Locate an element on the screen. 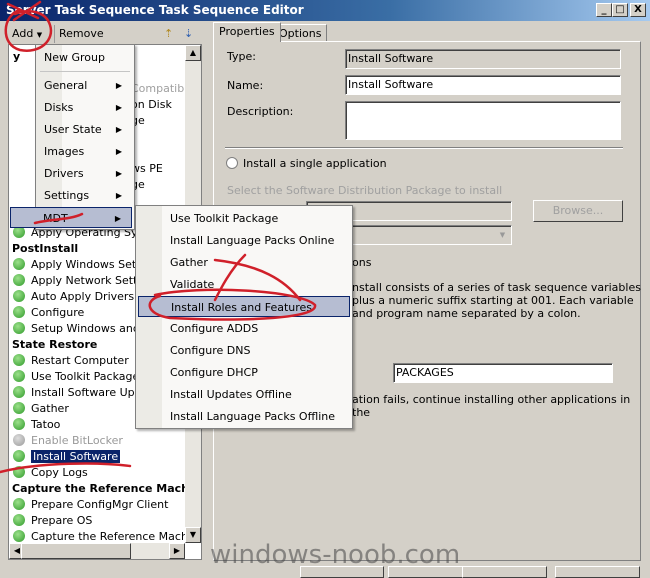  annotation-underline-install is located at coordinates (66, 468).